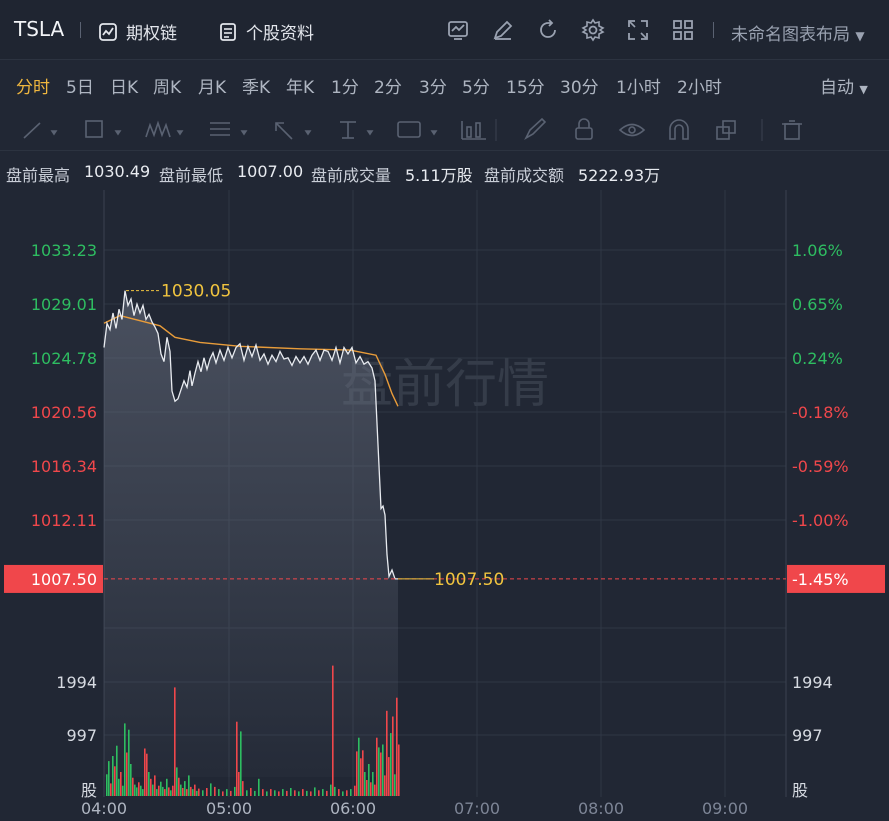 The width and height of the screenshot is (889, 821). I want to click on line-tool-icon, so click(40, 130).